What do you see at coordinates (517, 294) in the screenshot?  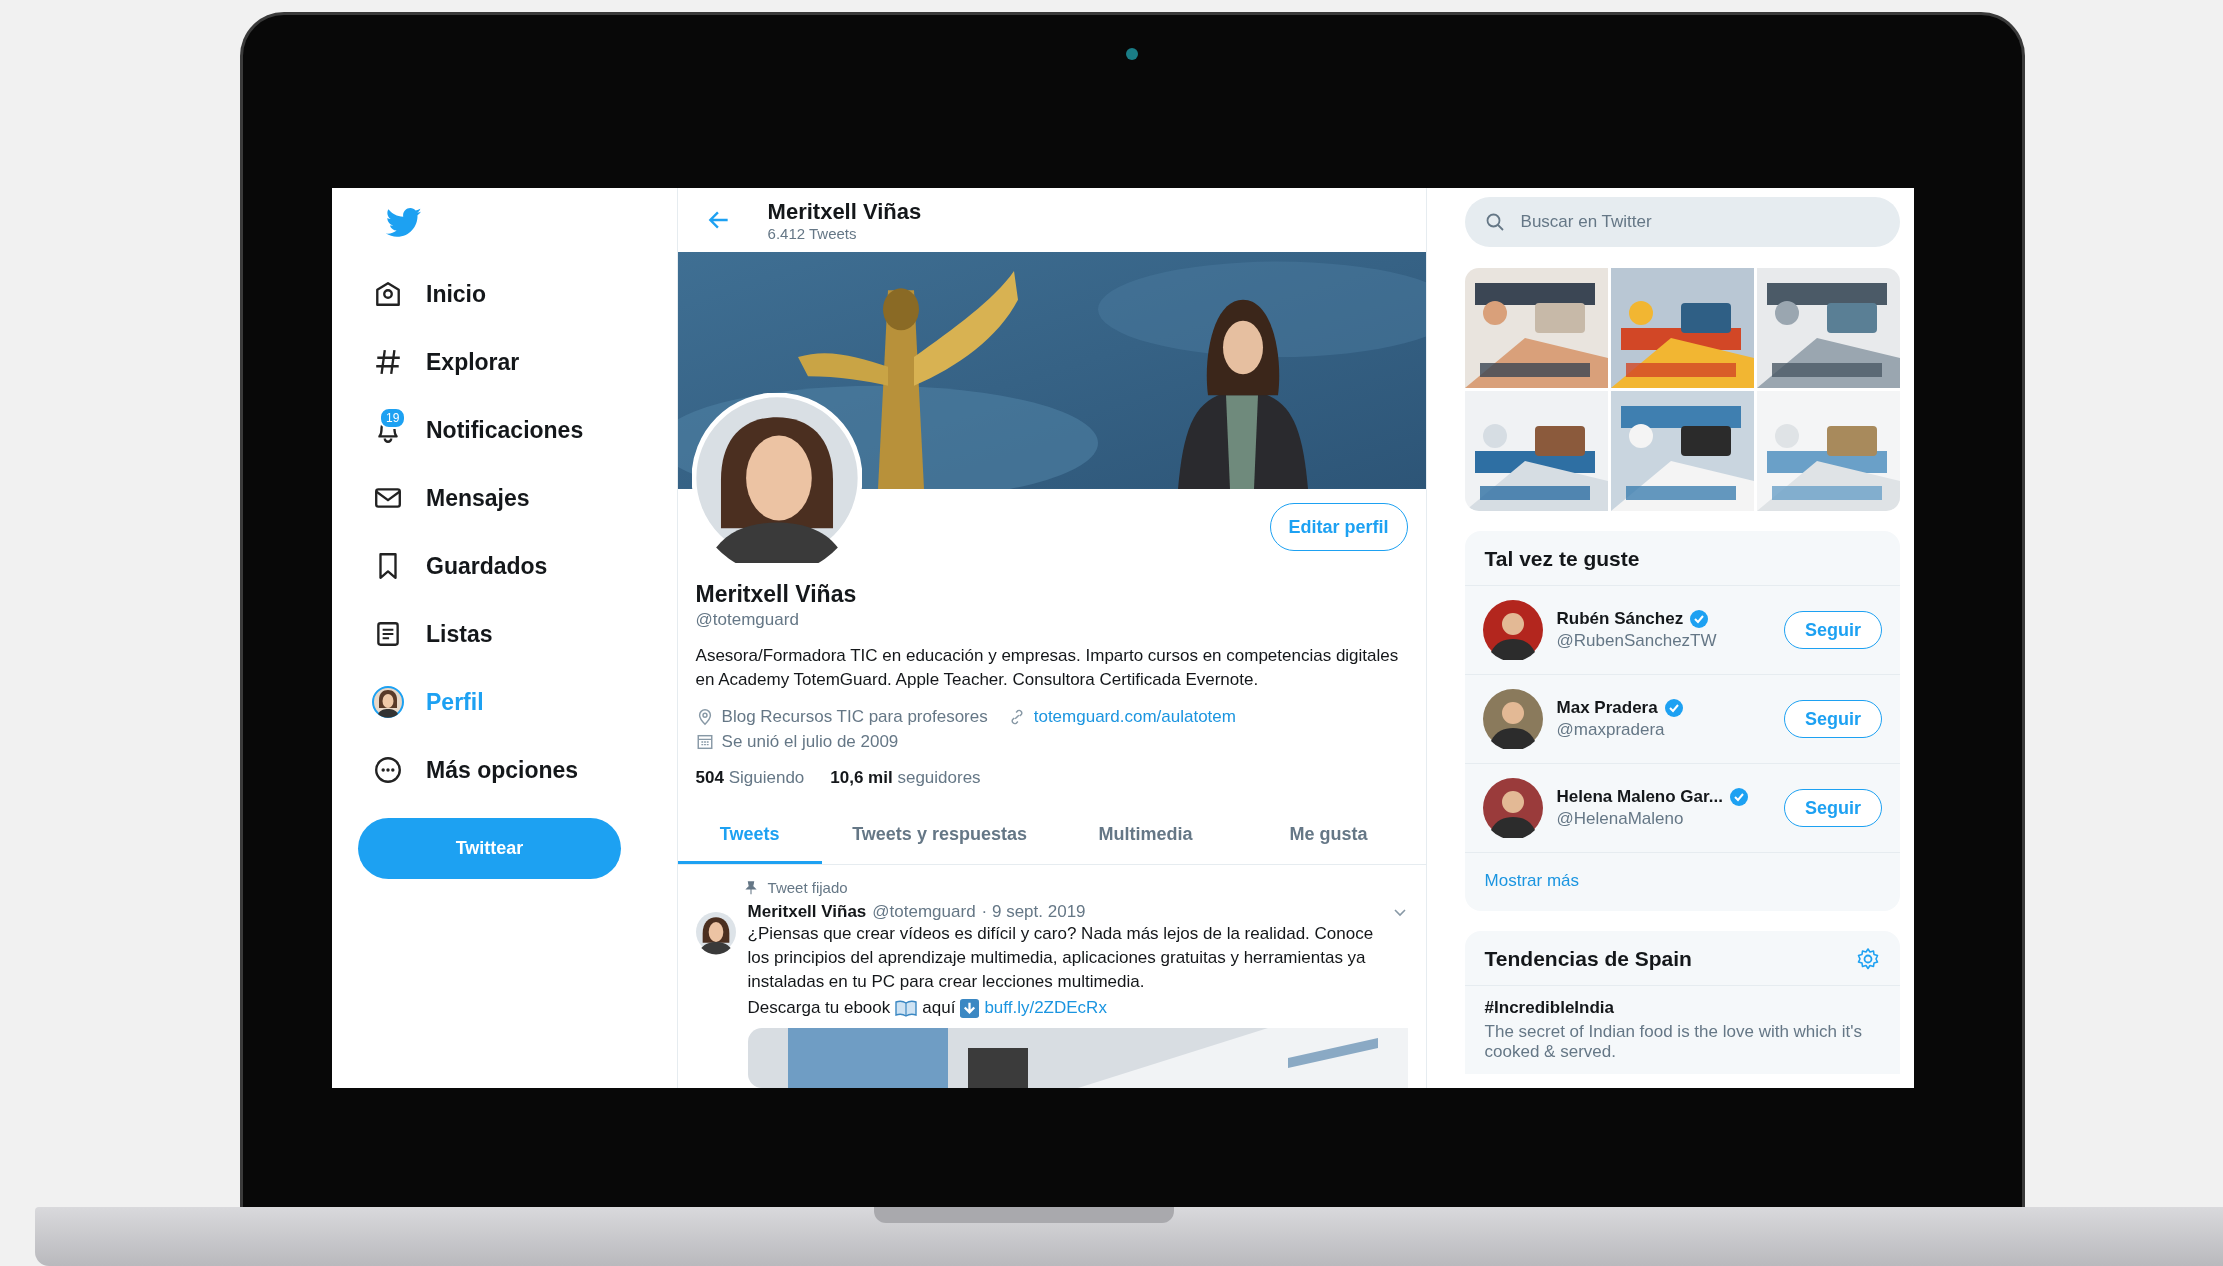 I see `nav-item: Inicio` at bounding box center [517, 294].